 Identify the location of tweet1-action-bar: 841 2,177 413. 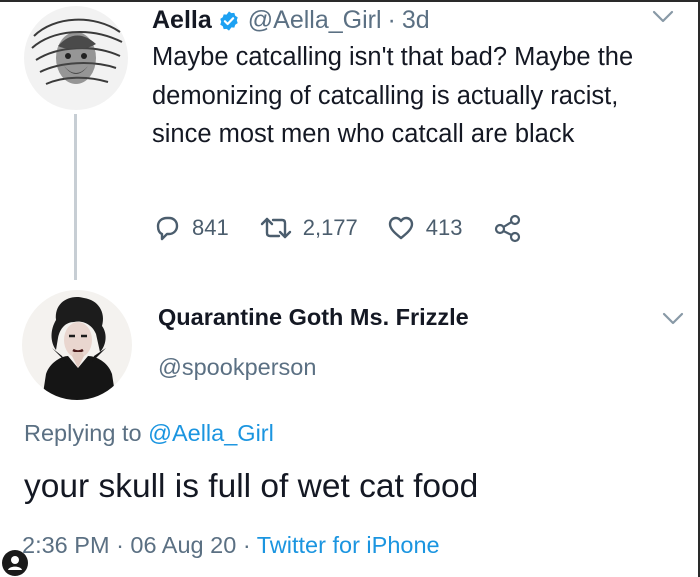
(337, 228).